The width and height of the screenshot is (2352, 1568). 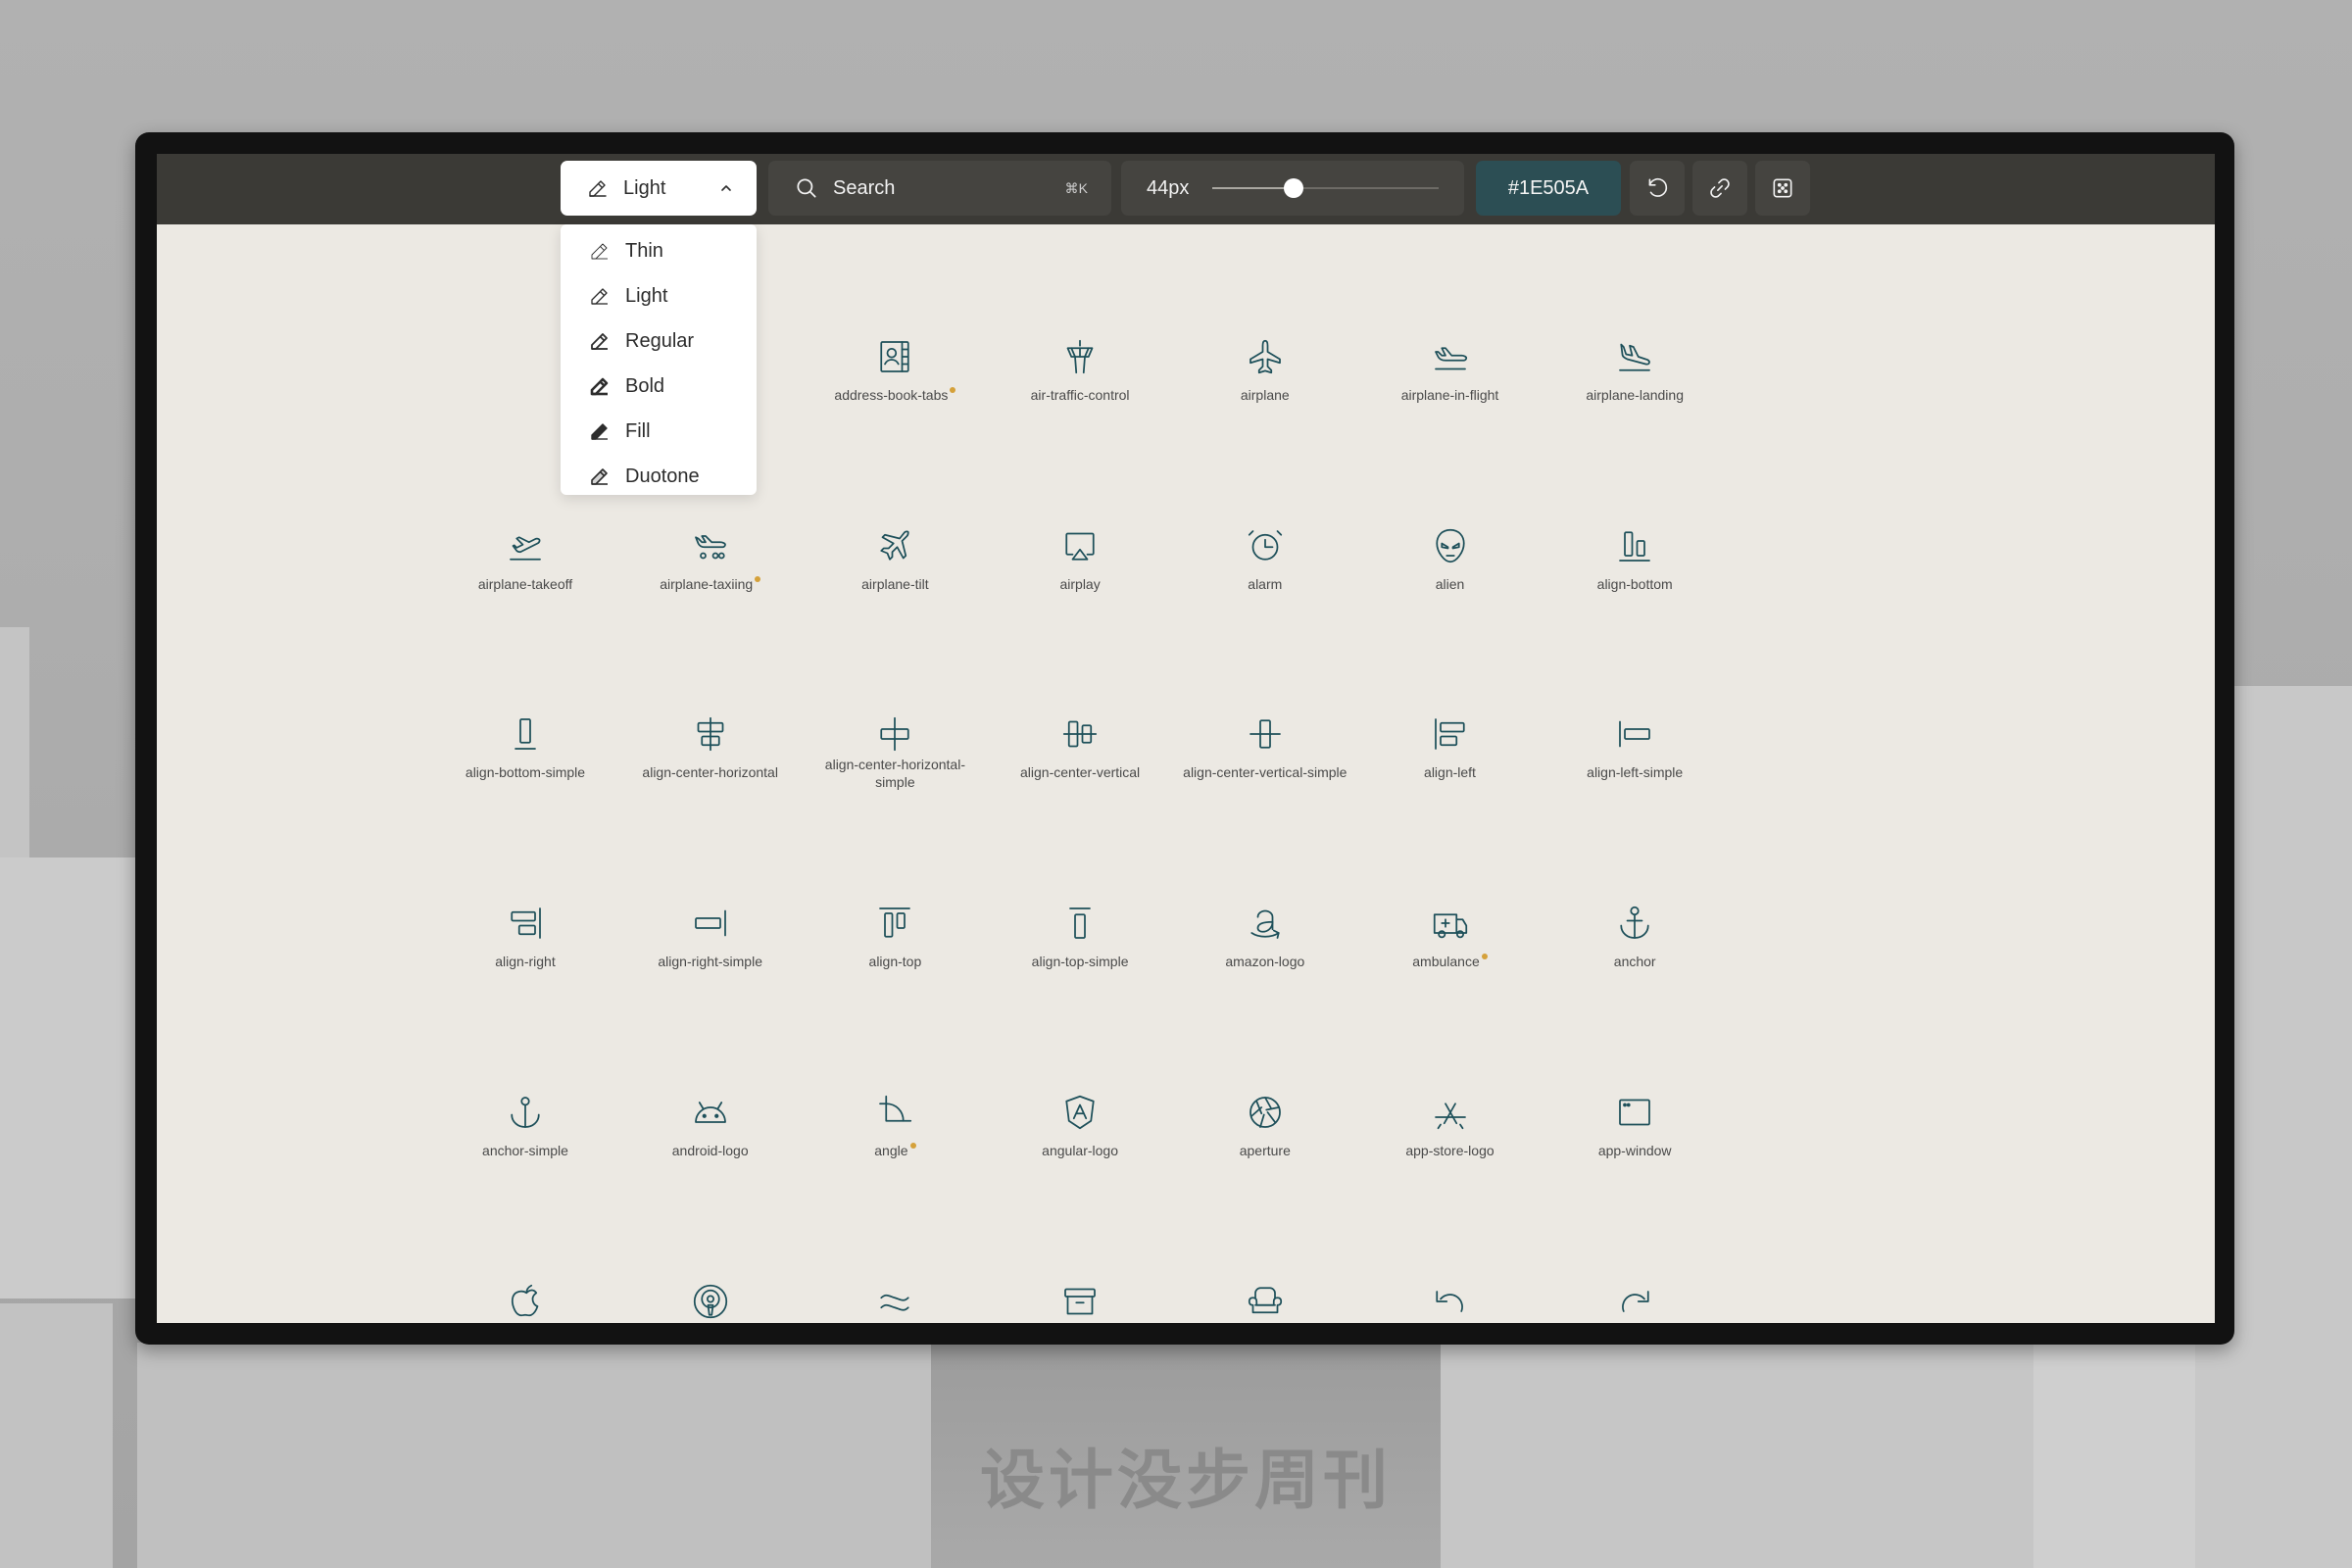 I want to click on reset-button, so click(x=1657, y=188).